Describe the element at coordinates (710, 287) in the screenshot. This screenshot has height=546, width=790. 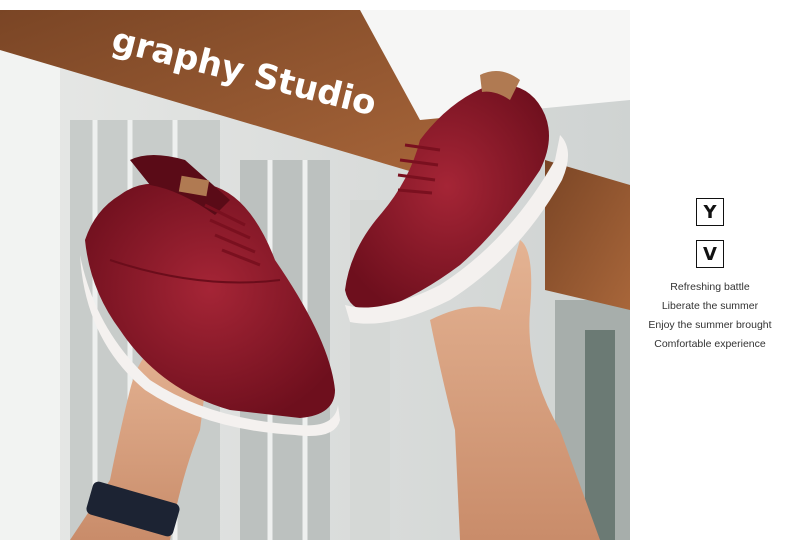
I see `feature-line-1: Refreshing battle` at that location.